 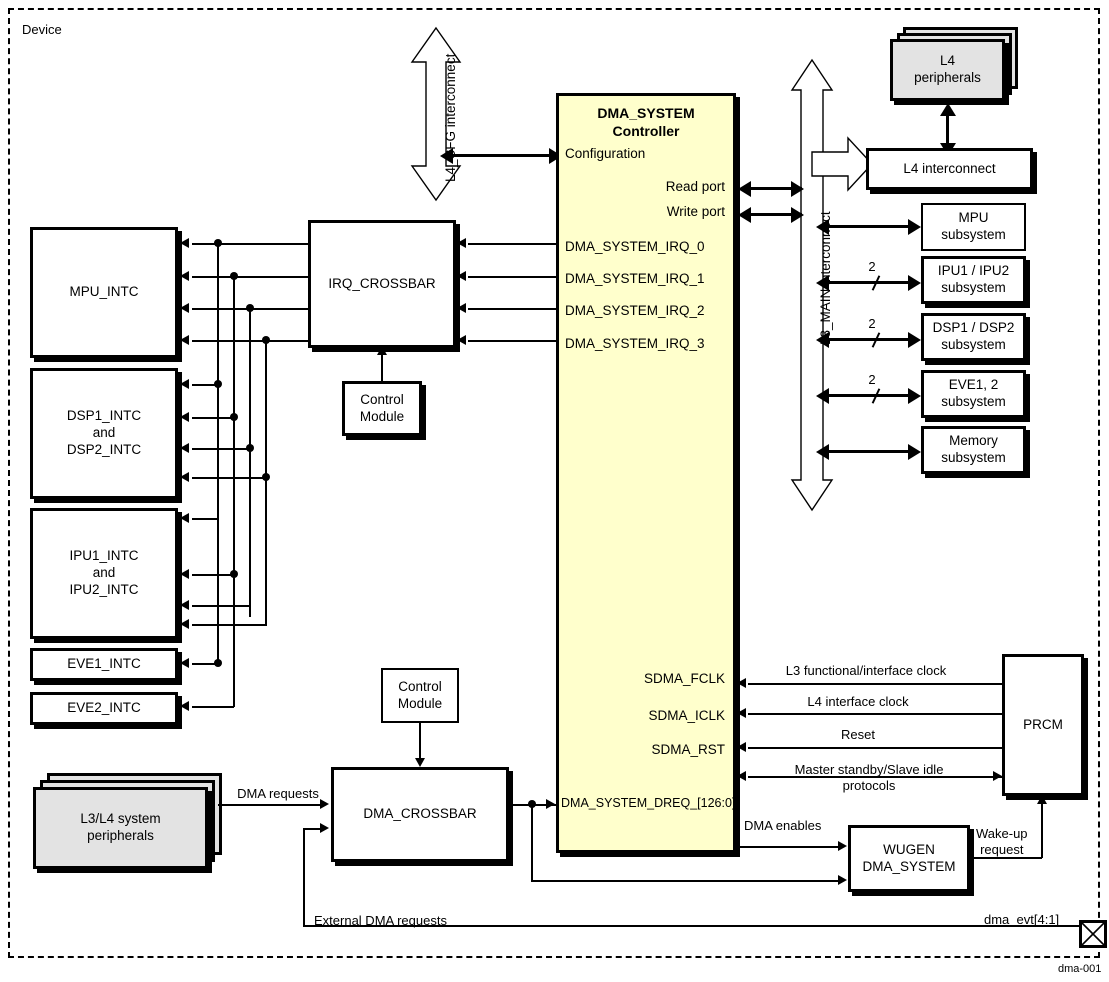 What do you see at coordinates (382, 350) in the screenshot?
I see `control-module-top-arrow` at bounding box center [382, 350].